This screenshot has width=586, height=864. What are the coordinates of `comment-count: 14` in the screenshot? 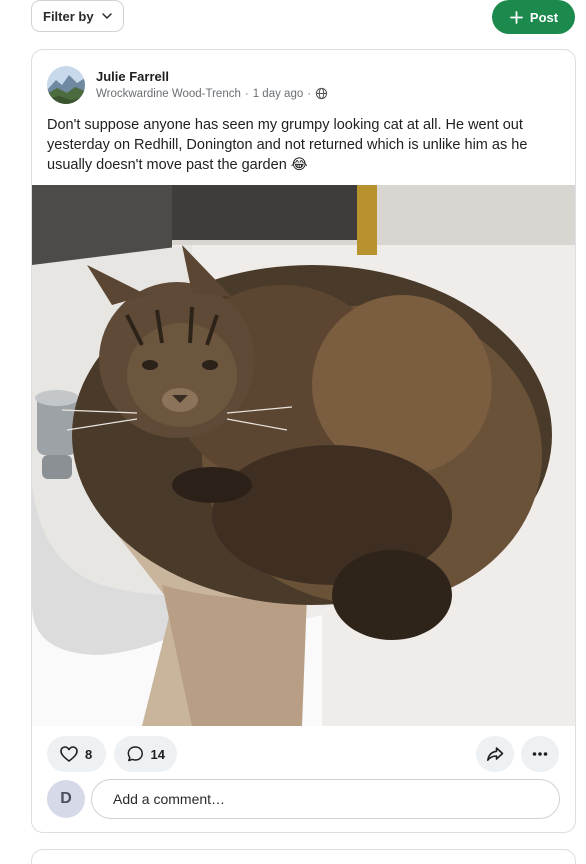 It's located at (157, 754).